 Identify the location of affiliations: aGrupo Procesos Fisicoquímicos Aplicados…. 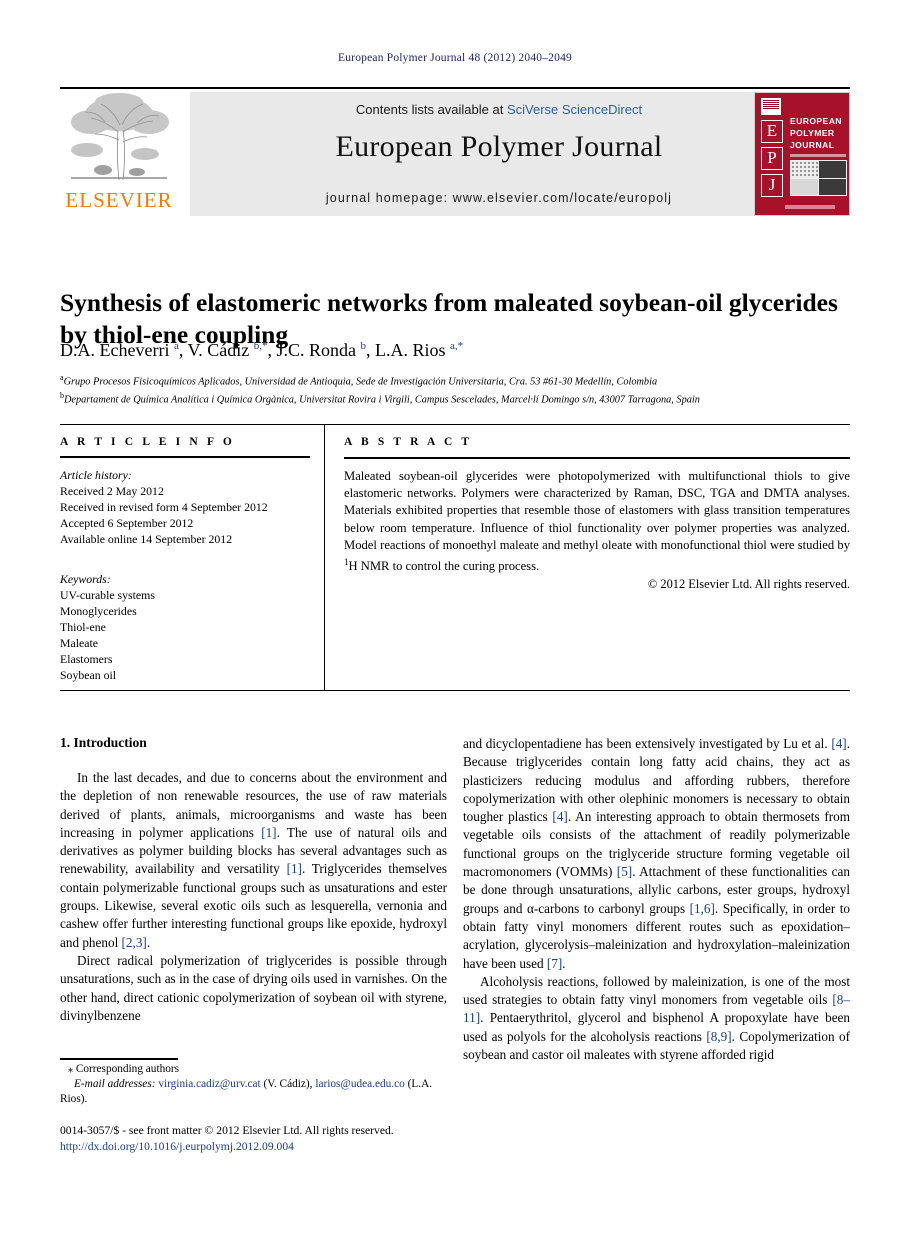
(455, 389).